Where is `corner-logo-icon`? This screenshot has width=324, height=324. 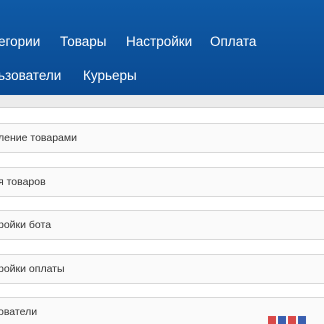 corner-logo-icon is located at coordinates (287, 320).